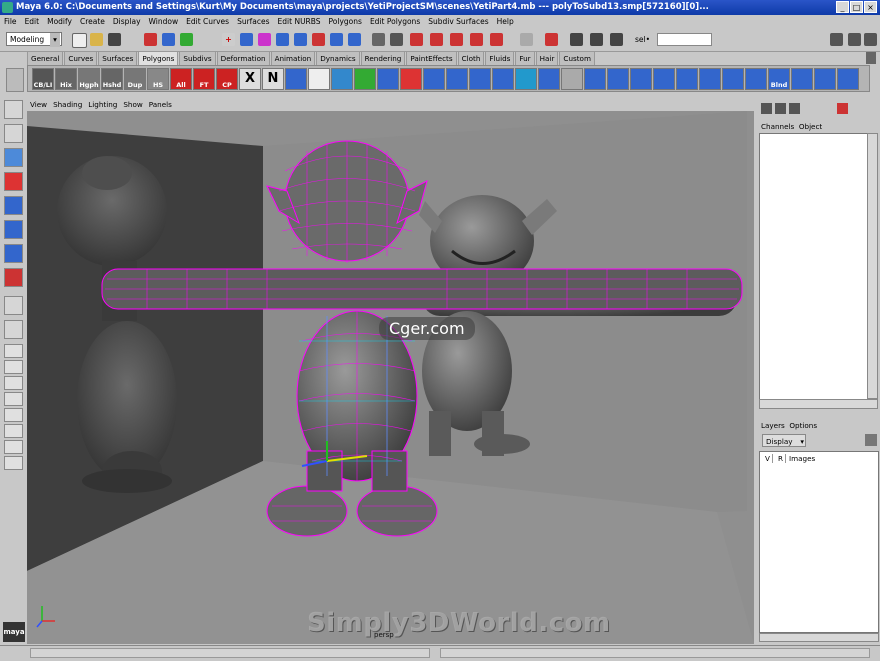 The width and height of the screenshot is (880, 661). What do you see at coordinates (458, 22) in the screenshot?
I see `menu-subdiv-surfaces: Subdiv Surfaces` at bounding box center [458, 22].